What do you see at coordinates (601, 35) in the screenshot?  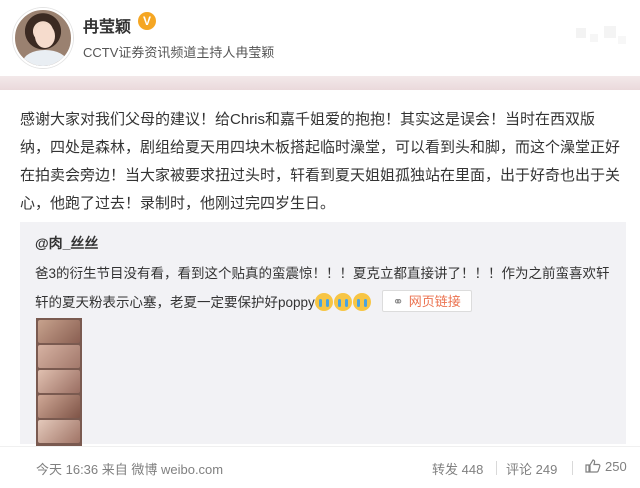 I see `corner-decoration-icon` at bounding box center [601, 35].